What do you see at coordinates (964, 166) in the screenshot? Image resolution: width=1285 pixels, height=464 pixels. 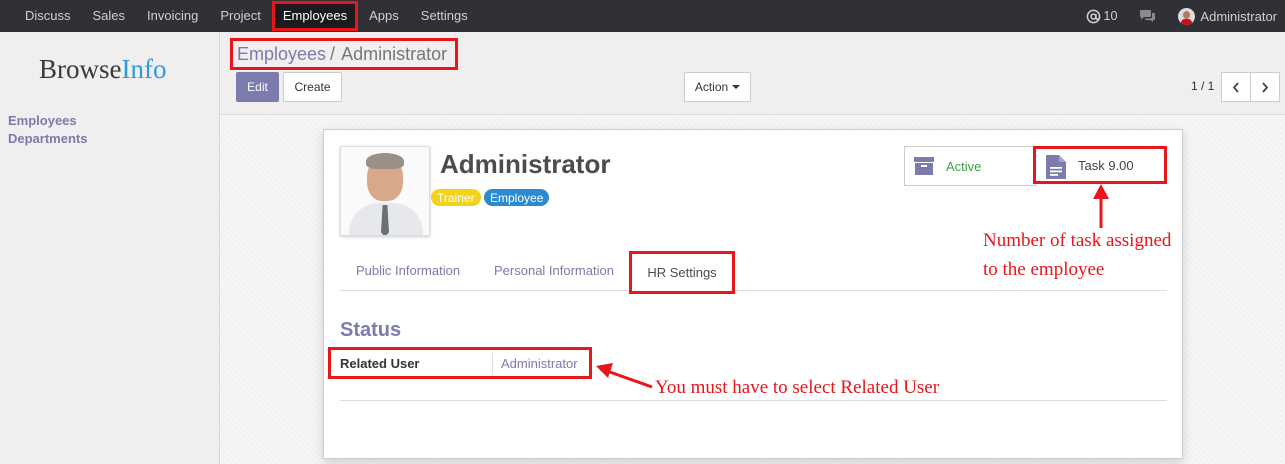 I see `active-label: Active` at bounding box center [964, 166].